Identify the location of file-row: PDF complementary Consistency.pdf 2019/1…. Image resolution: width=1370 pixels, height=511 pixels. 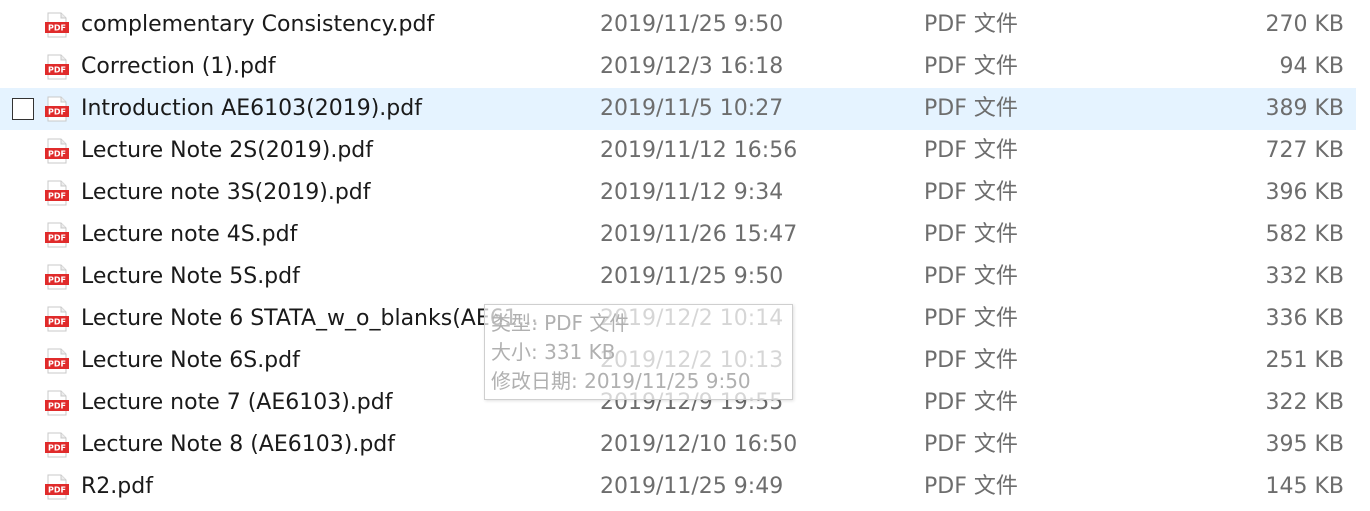
(678, 25).